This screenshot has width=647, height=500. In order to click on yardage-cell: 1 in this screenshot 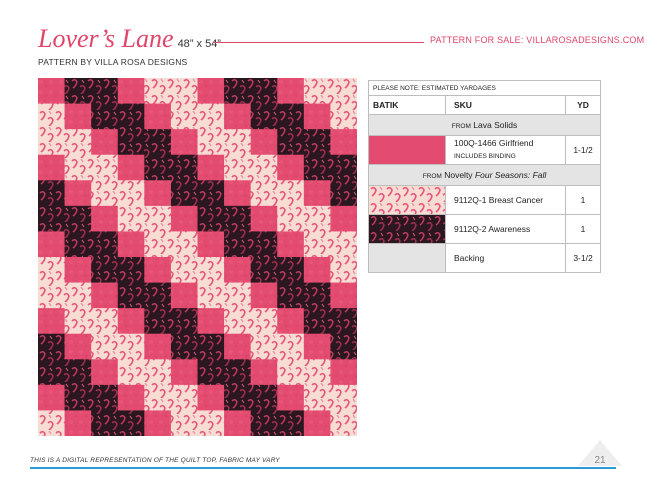, I will do `click(583, 229)`.